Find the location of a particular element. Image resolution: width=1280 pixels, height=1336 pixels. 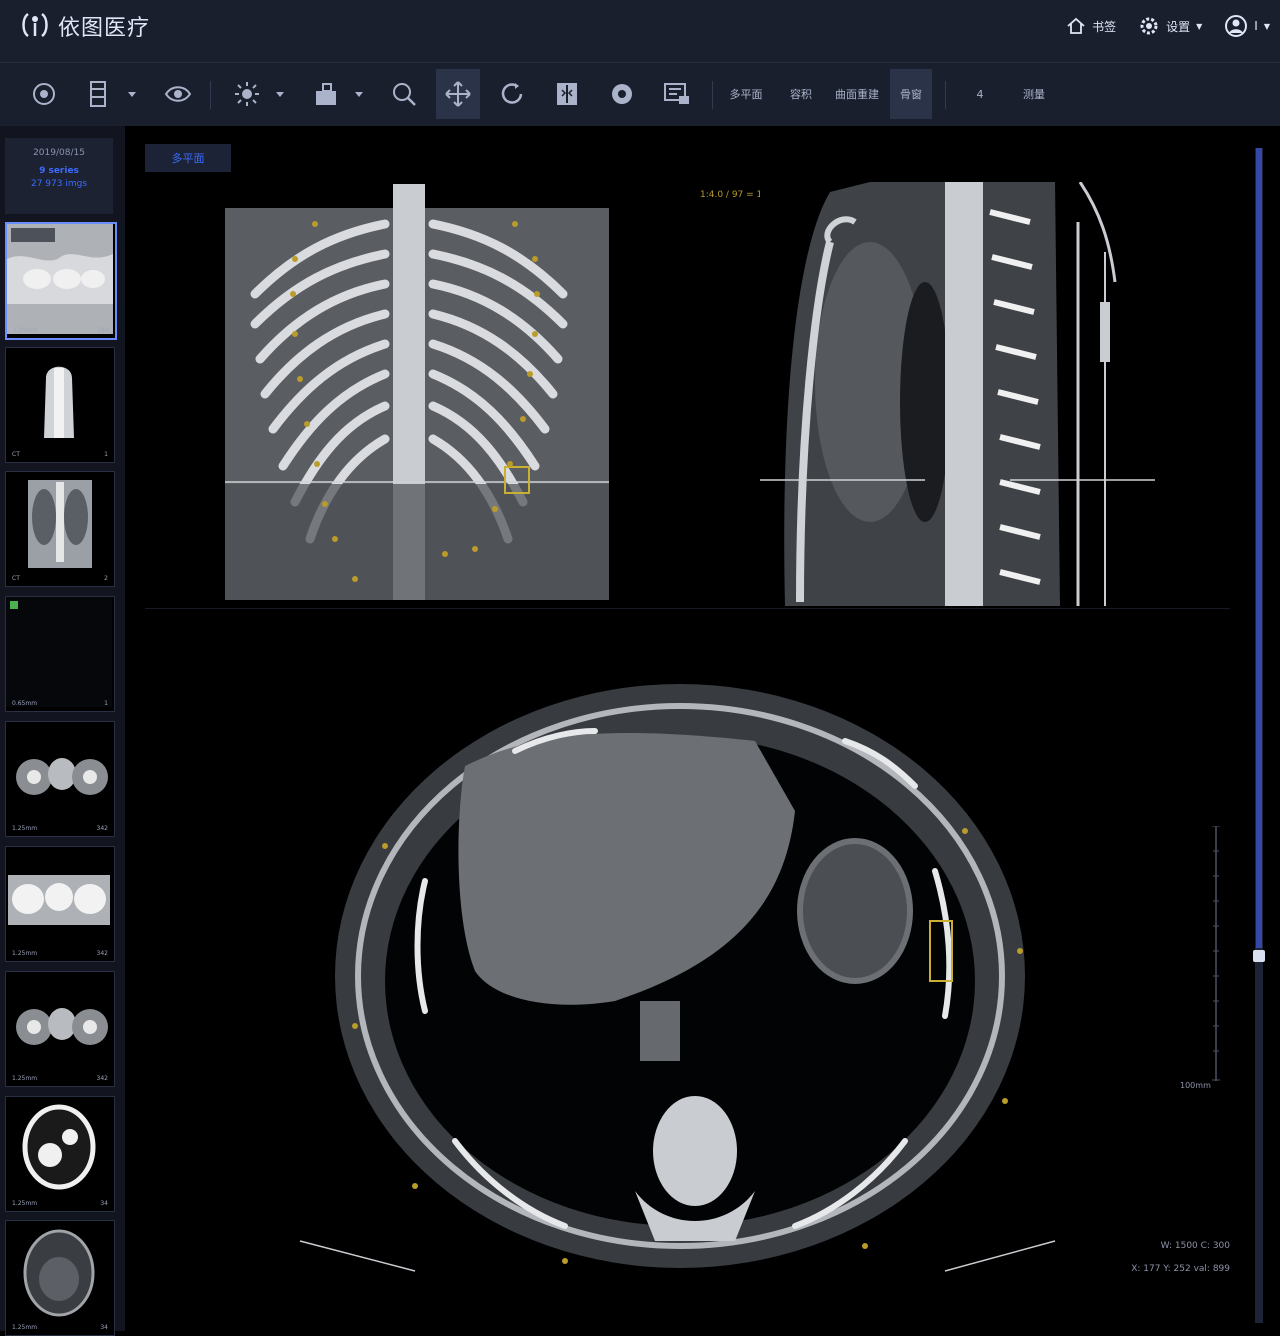

tab-bone-window: 骨窗 is located at coordinates (911, 94).